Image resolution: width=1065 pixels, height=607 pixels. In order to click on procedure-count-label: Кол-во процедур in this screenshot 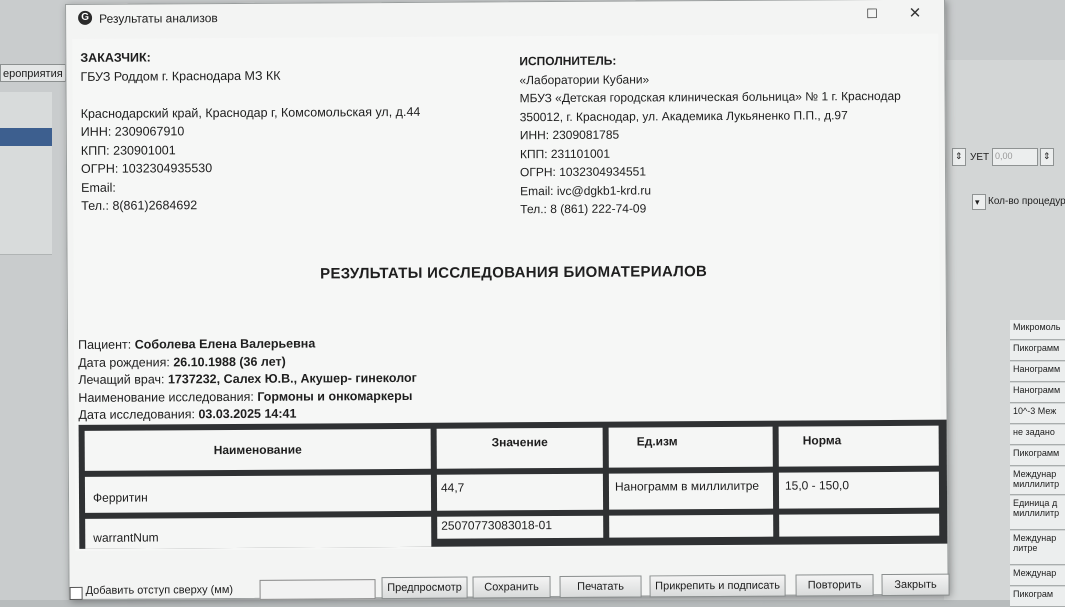, I will do `click(1026, 201)`.